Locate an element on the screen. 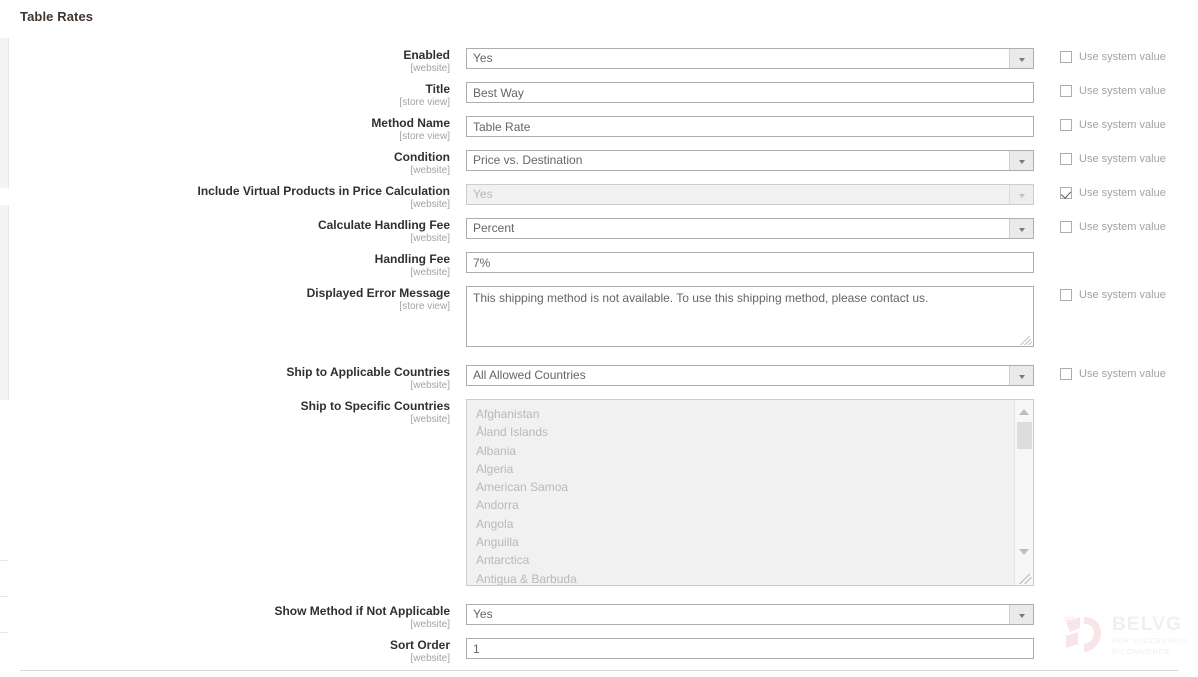 The image size is (1198, 677). use-system-value-displayed_error_message: Use system value is located at coordinates (1113, 295).